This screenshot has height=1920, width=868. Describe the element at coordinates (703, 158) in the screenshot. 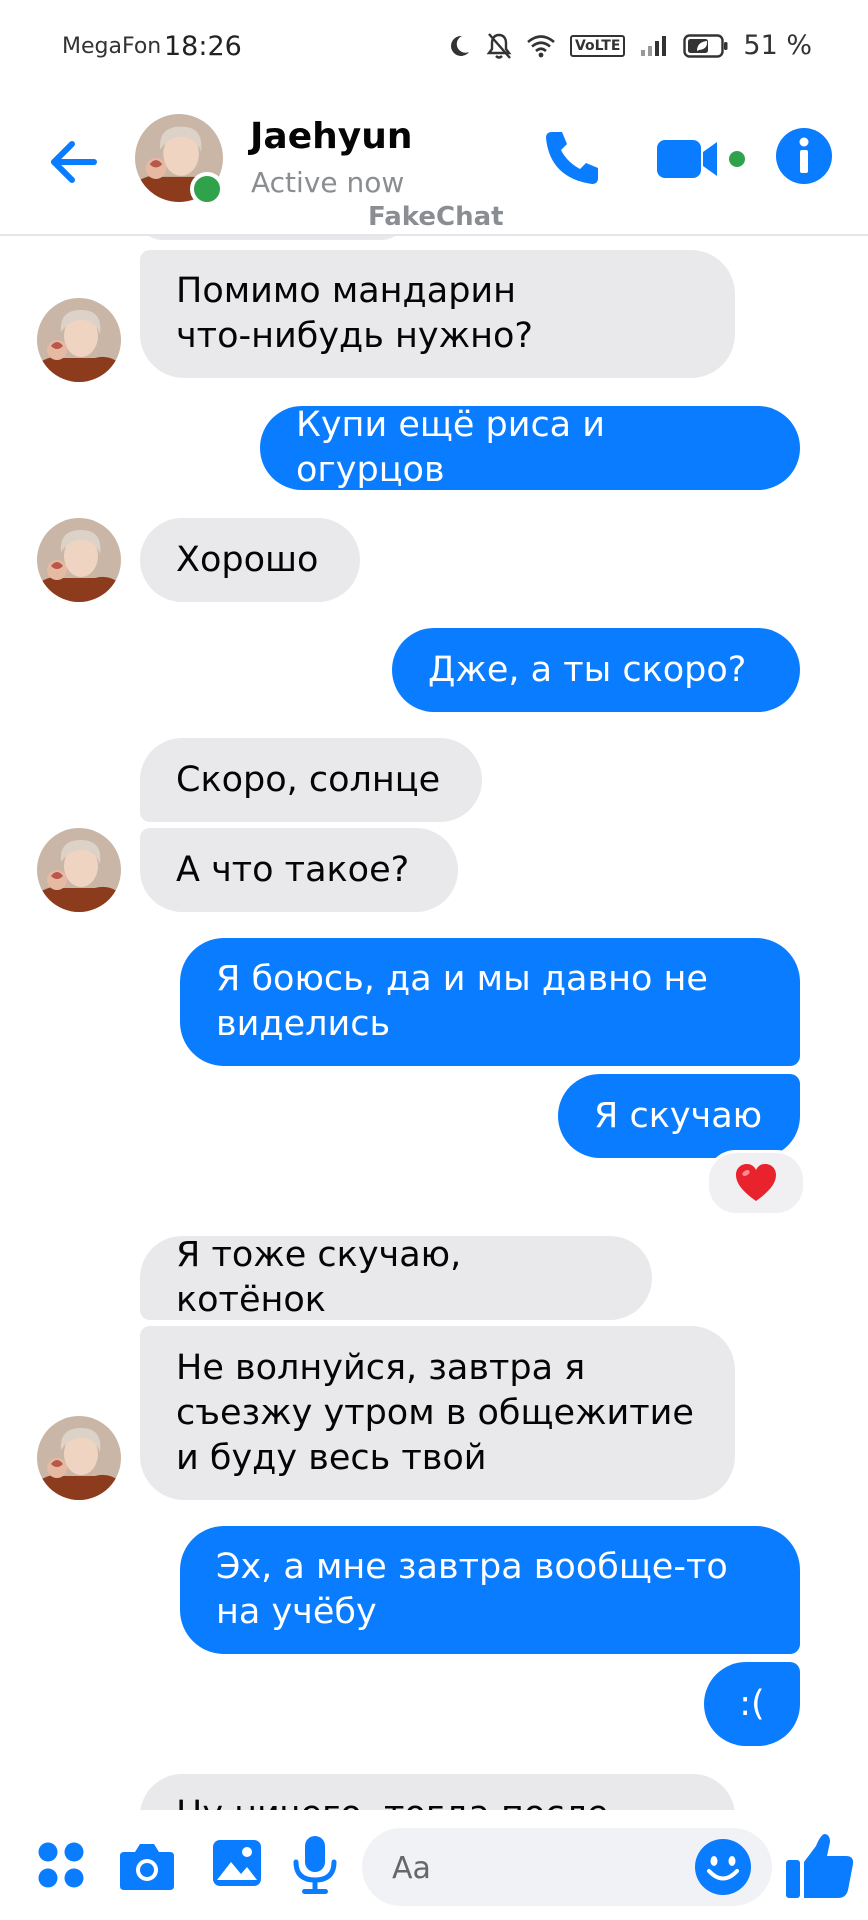

I see `video-call-icon` at that location.